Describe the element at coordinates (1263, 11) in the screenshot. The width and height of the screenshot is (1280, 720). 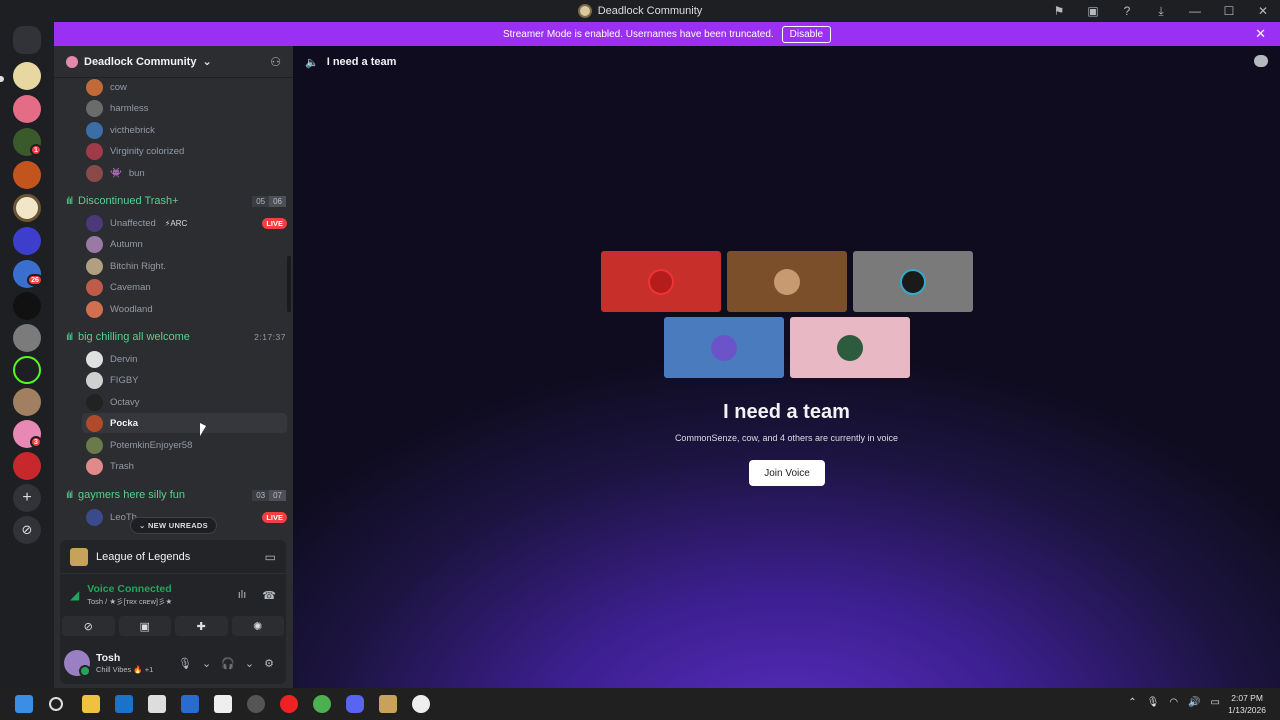
I see `close-window-button: ✕` at that location.